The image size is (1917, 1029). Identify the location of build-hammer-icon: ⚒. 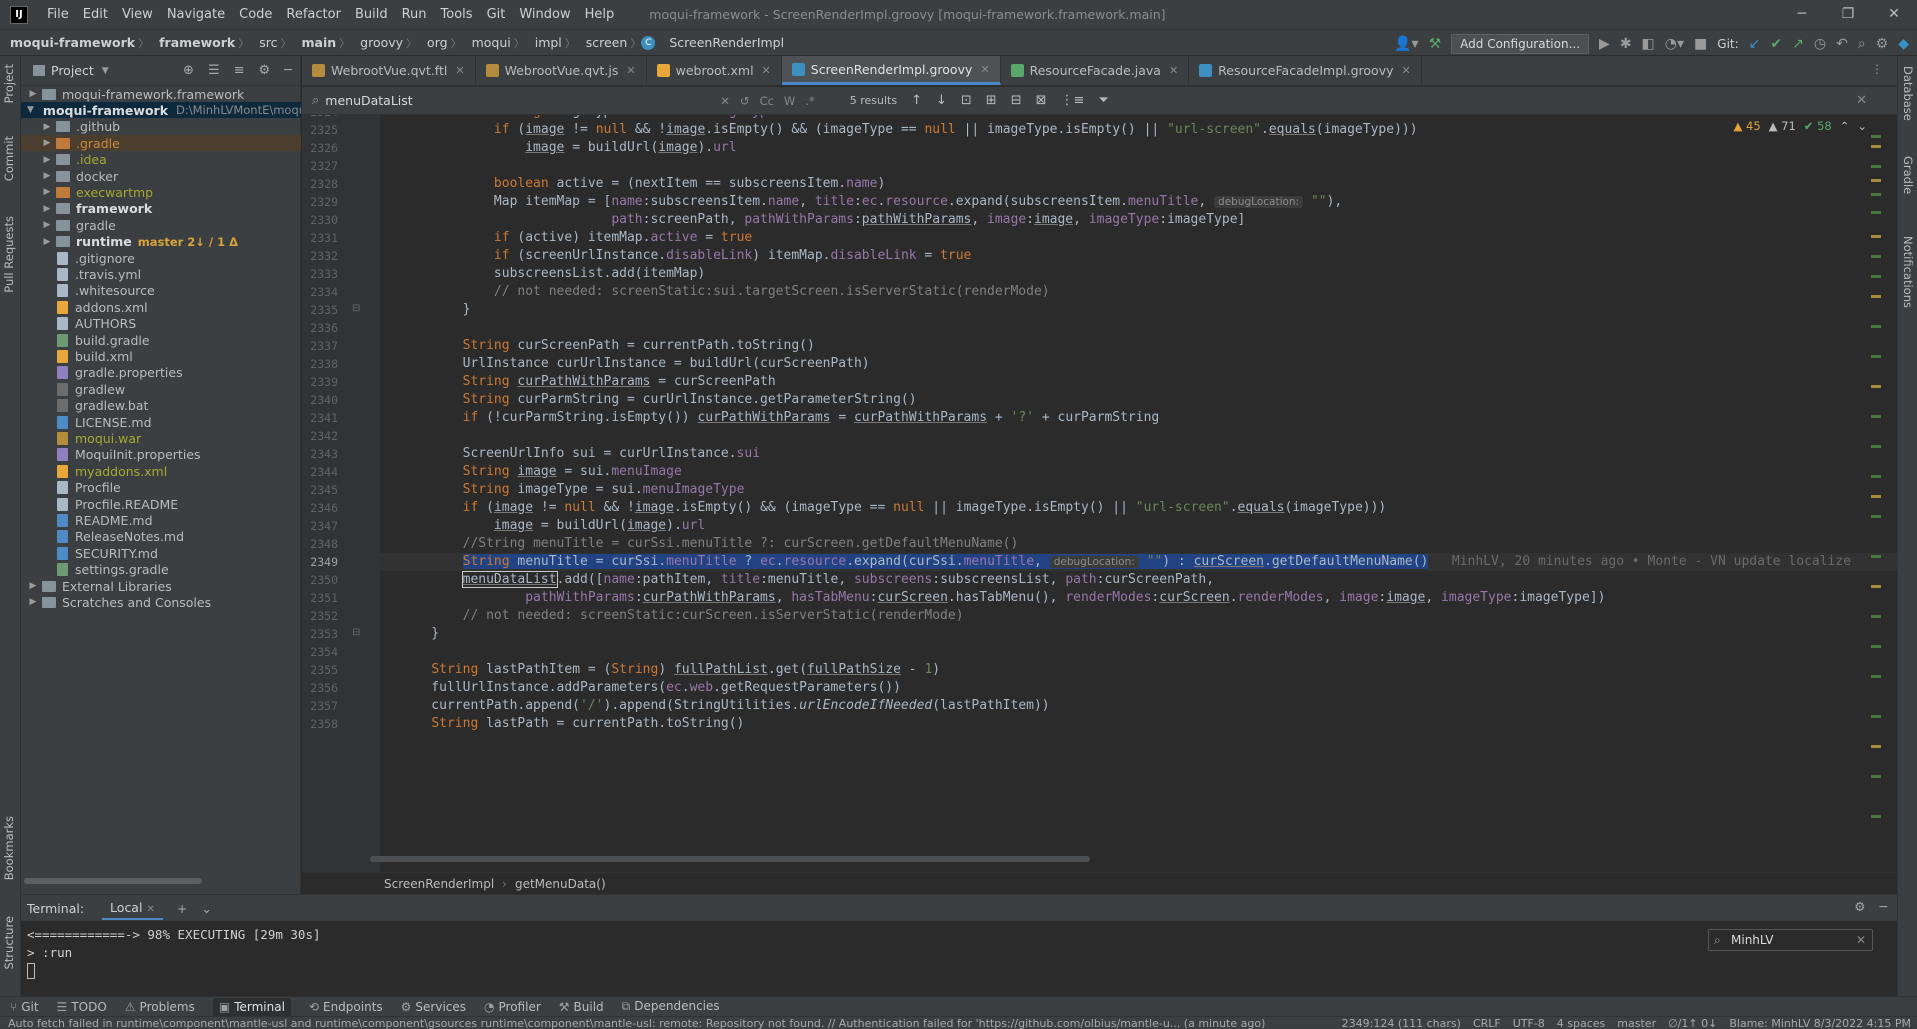
(1435, 44).